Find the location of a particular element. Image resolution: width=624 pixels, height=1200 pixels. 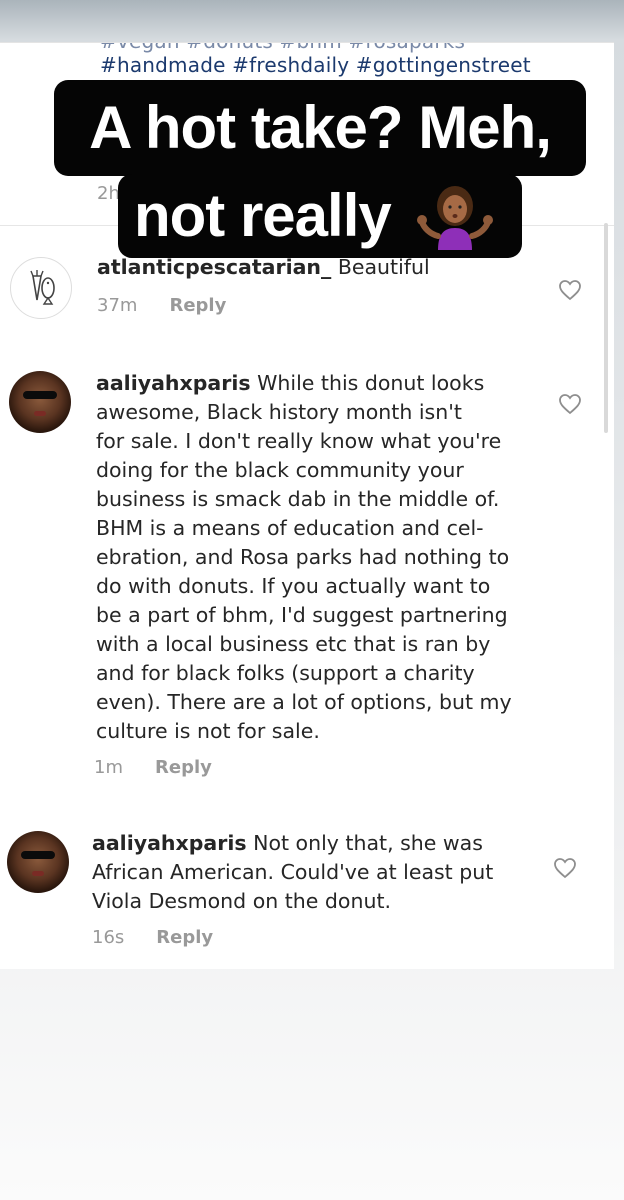

comment-text-line: BHM is a means of education and cel- is located at coordinates (290, 528).